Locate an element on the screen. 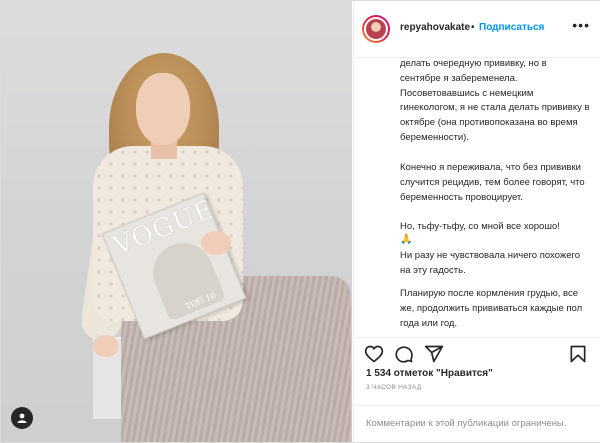  likes-count: 1 534 отметок "Нравится" is located at coordinates (429, 373).